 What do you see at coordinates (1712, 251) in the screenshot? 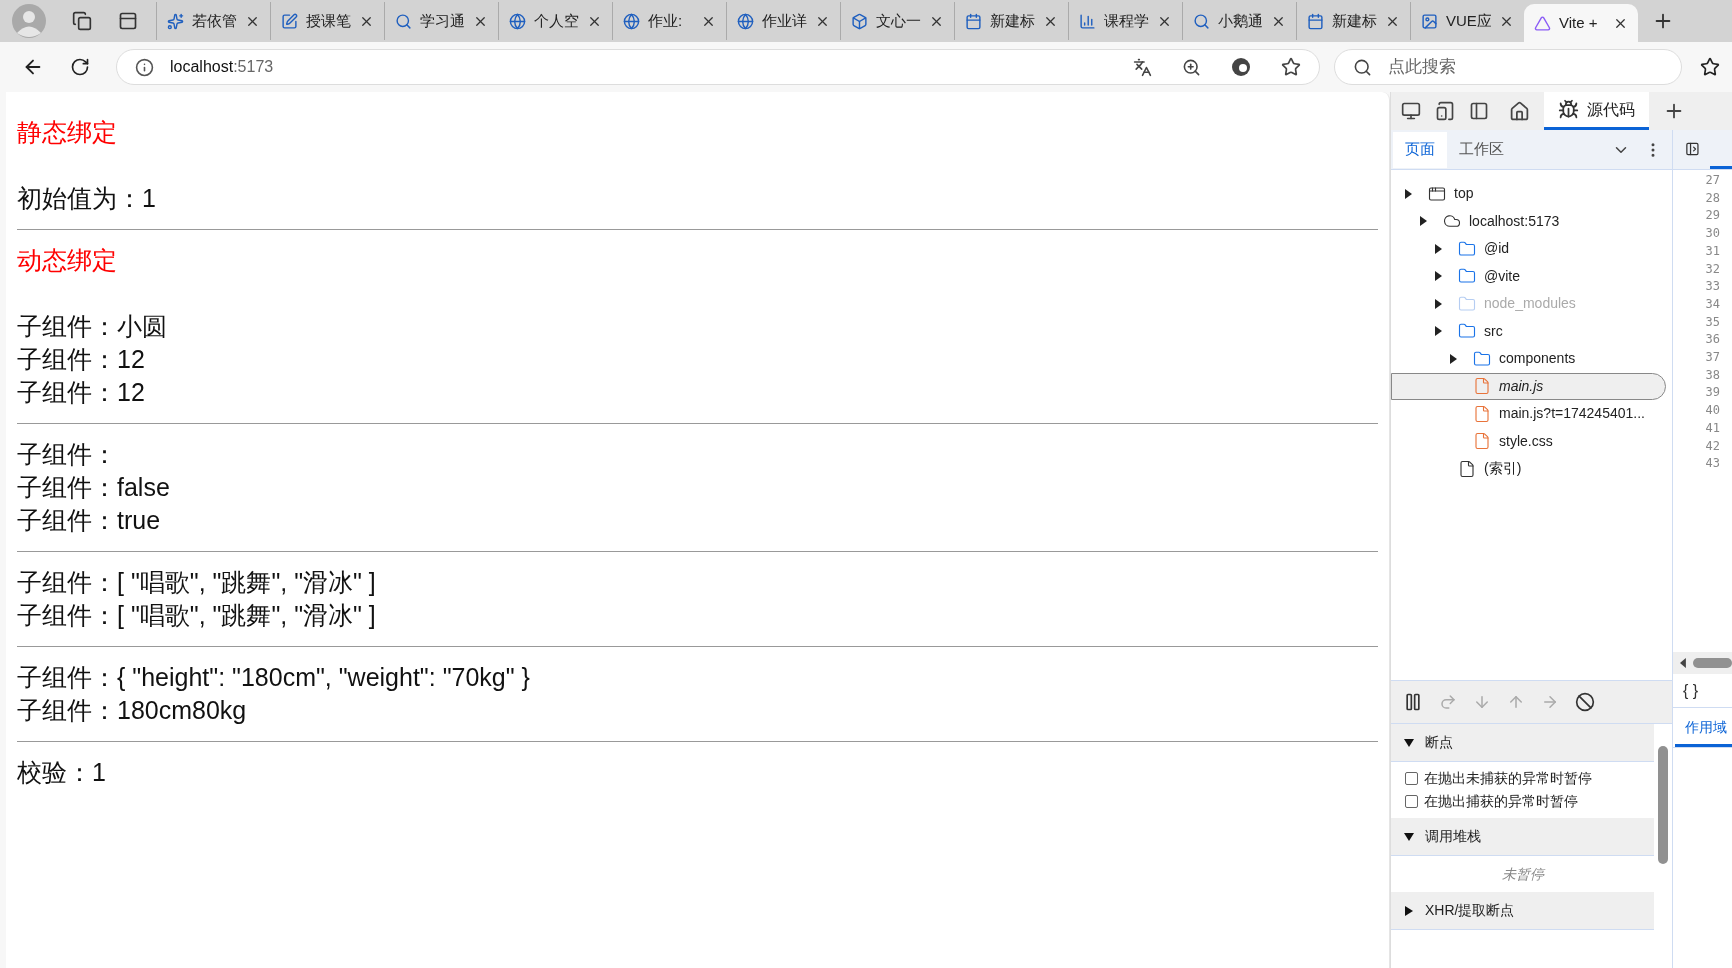
I see `line-number: 31` at bounding box center [1712, 251].